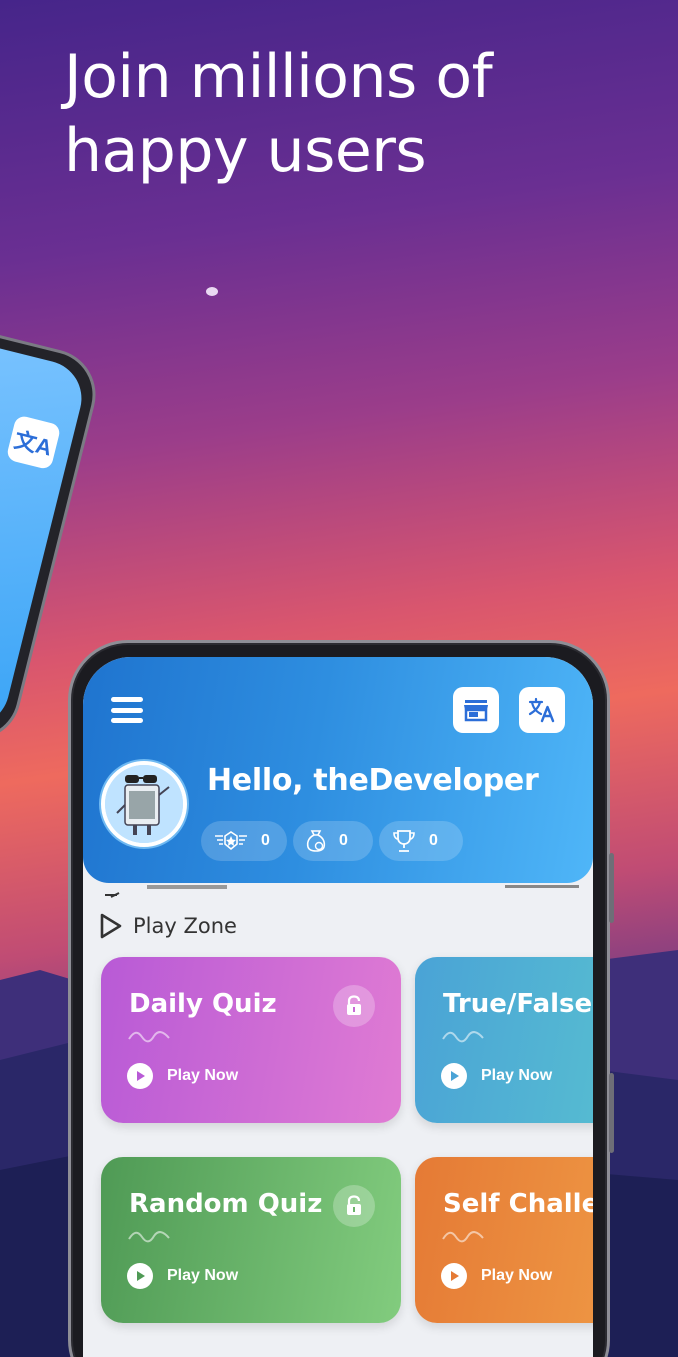  Describe the element at coordinates (278, 114) in the screenshot. I see `promo-headline: Join millions of happy users` at that location.